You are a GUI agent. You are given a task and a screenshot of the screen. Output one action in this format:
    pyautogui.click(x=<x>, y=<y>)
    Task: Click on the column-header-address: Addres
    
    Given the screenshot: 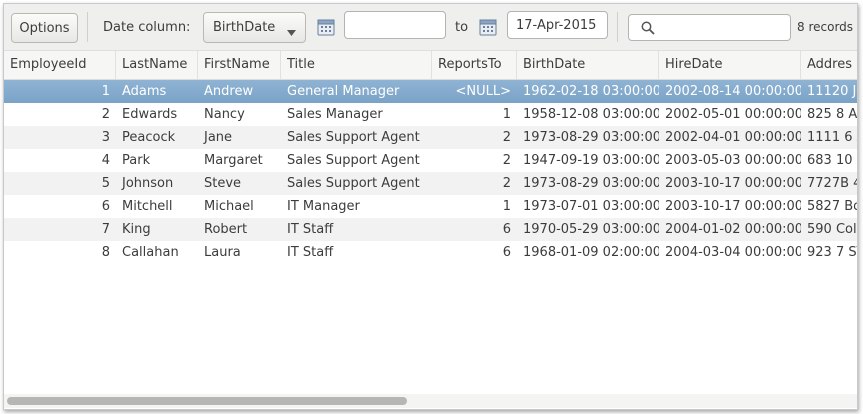 What is the action you would take?
    pyautogui.click(x=829, y=65)
    